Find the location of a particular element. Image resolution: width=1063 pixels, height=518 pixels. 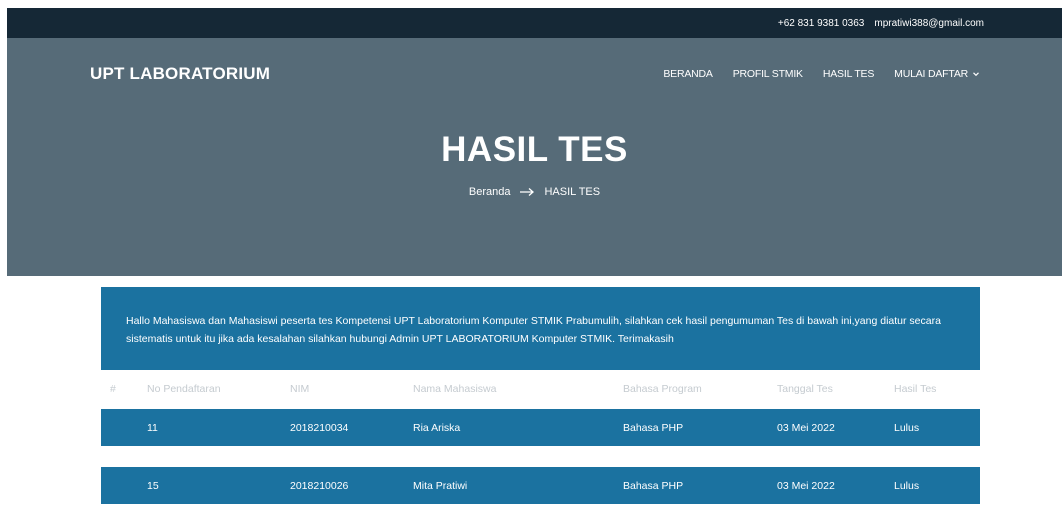

column-header-tanggal: Tanggal Tes is located at coordinates (805, 389).